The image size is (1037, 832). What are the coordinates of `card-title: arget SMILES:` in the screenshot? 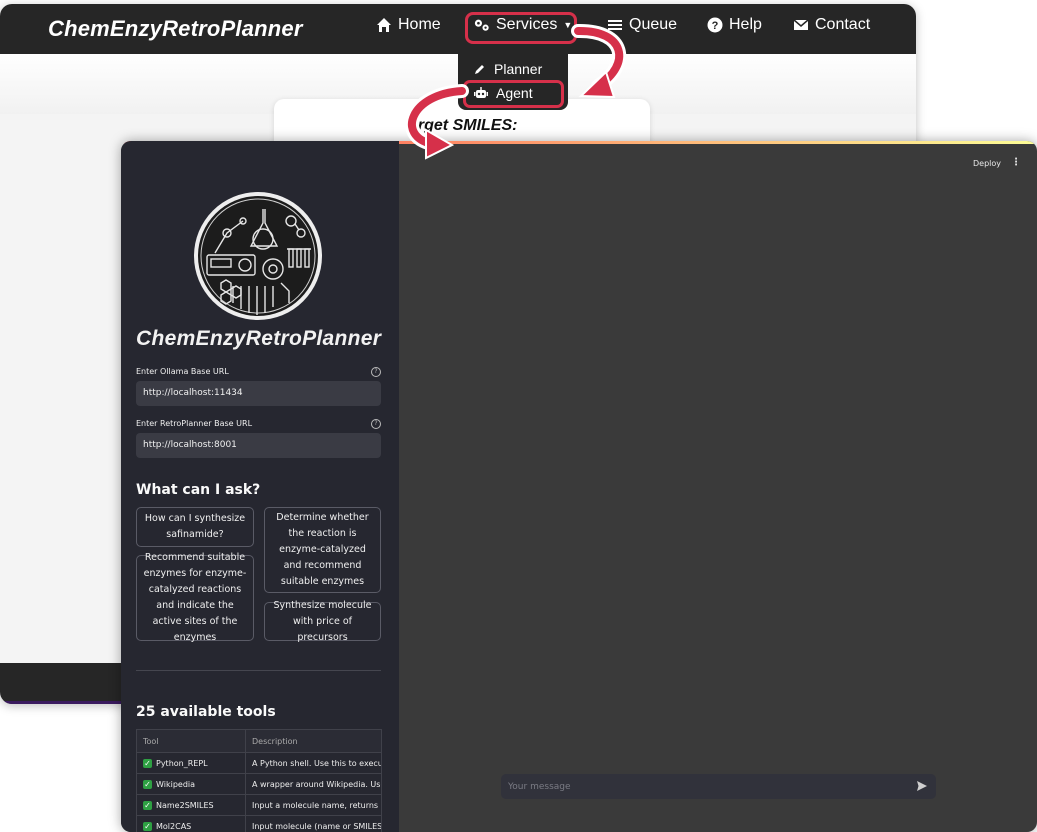 It's located at (463, 125).